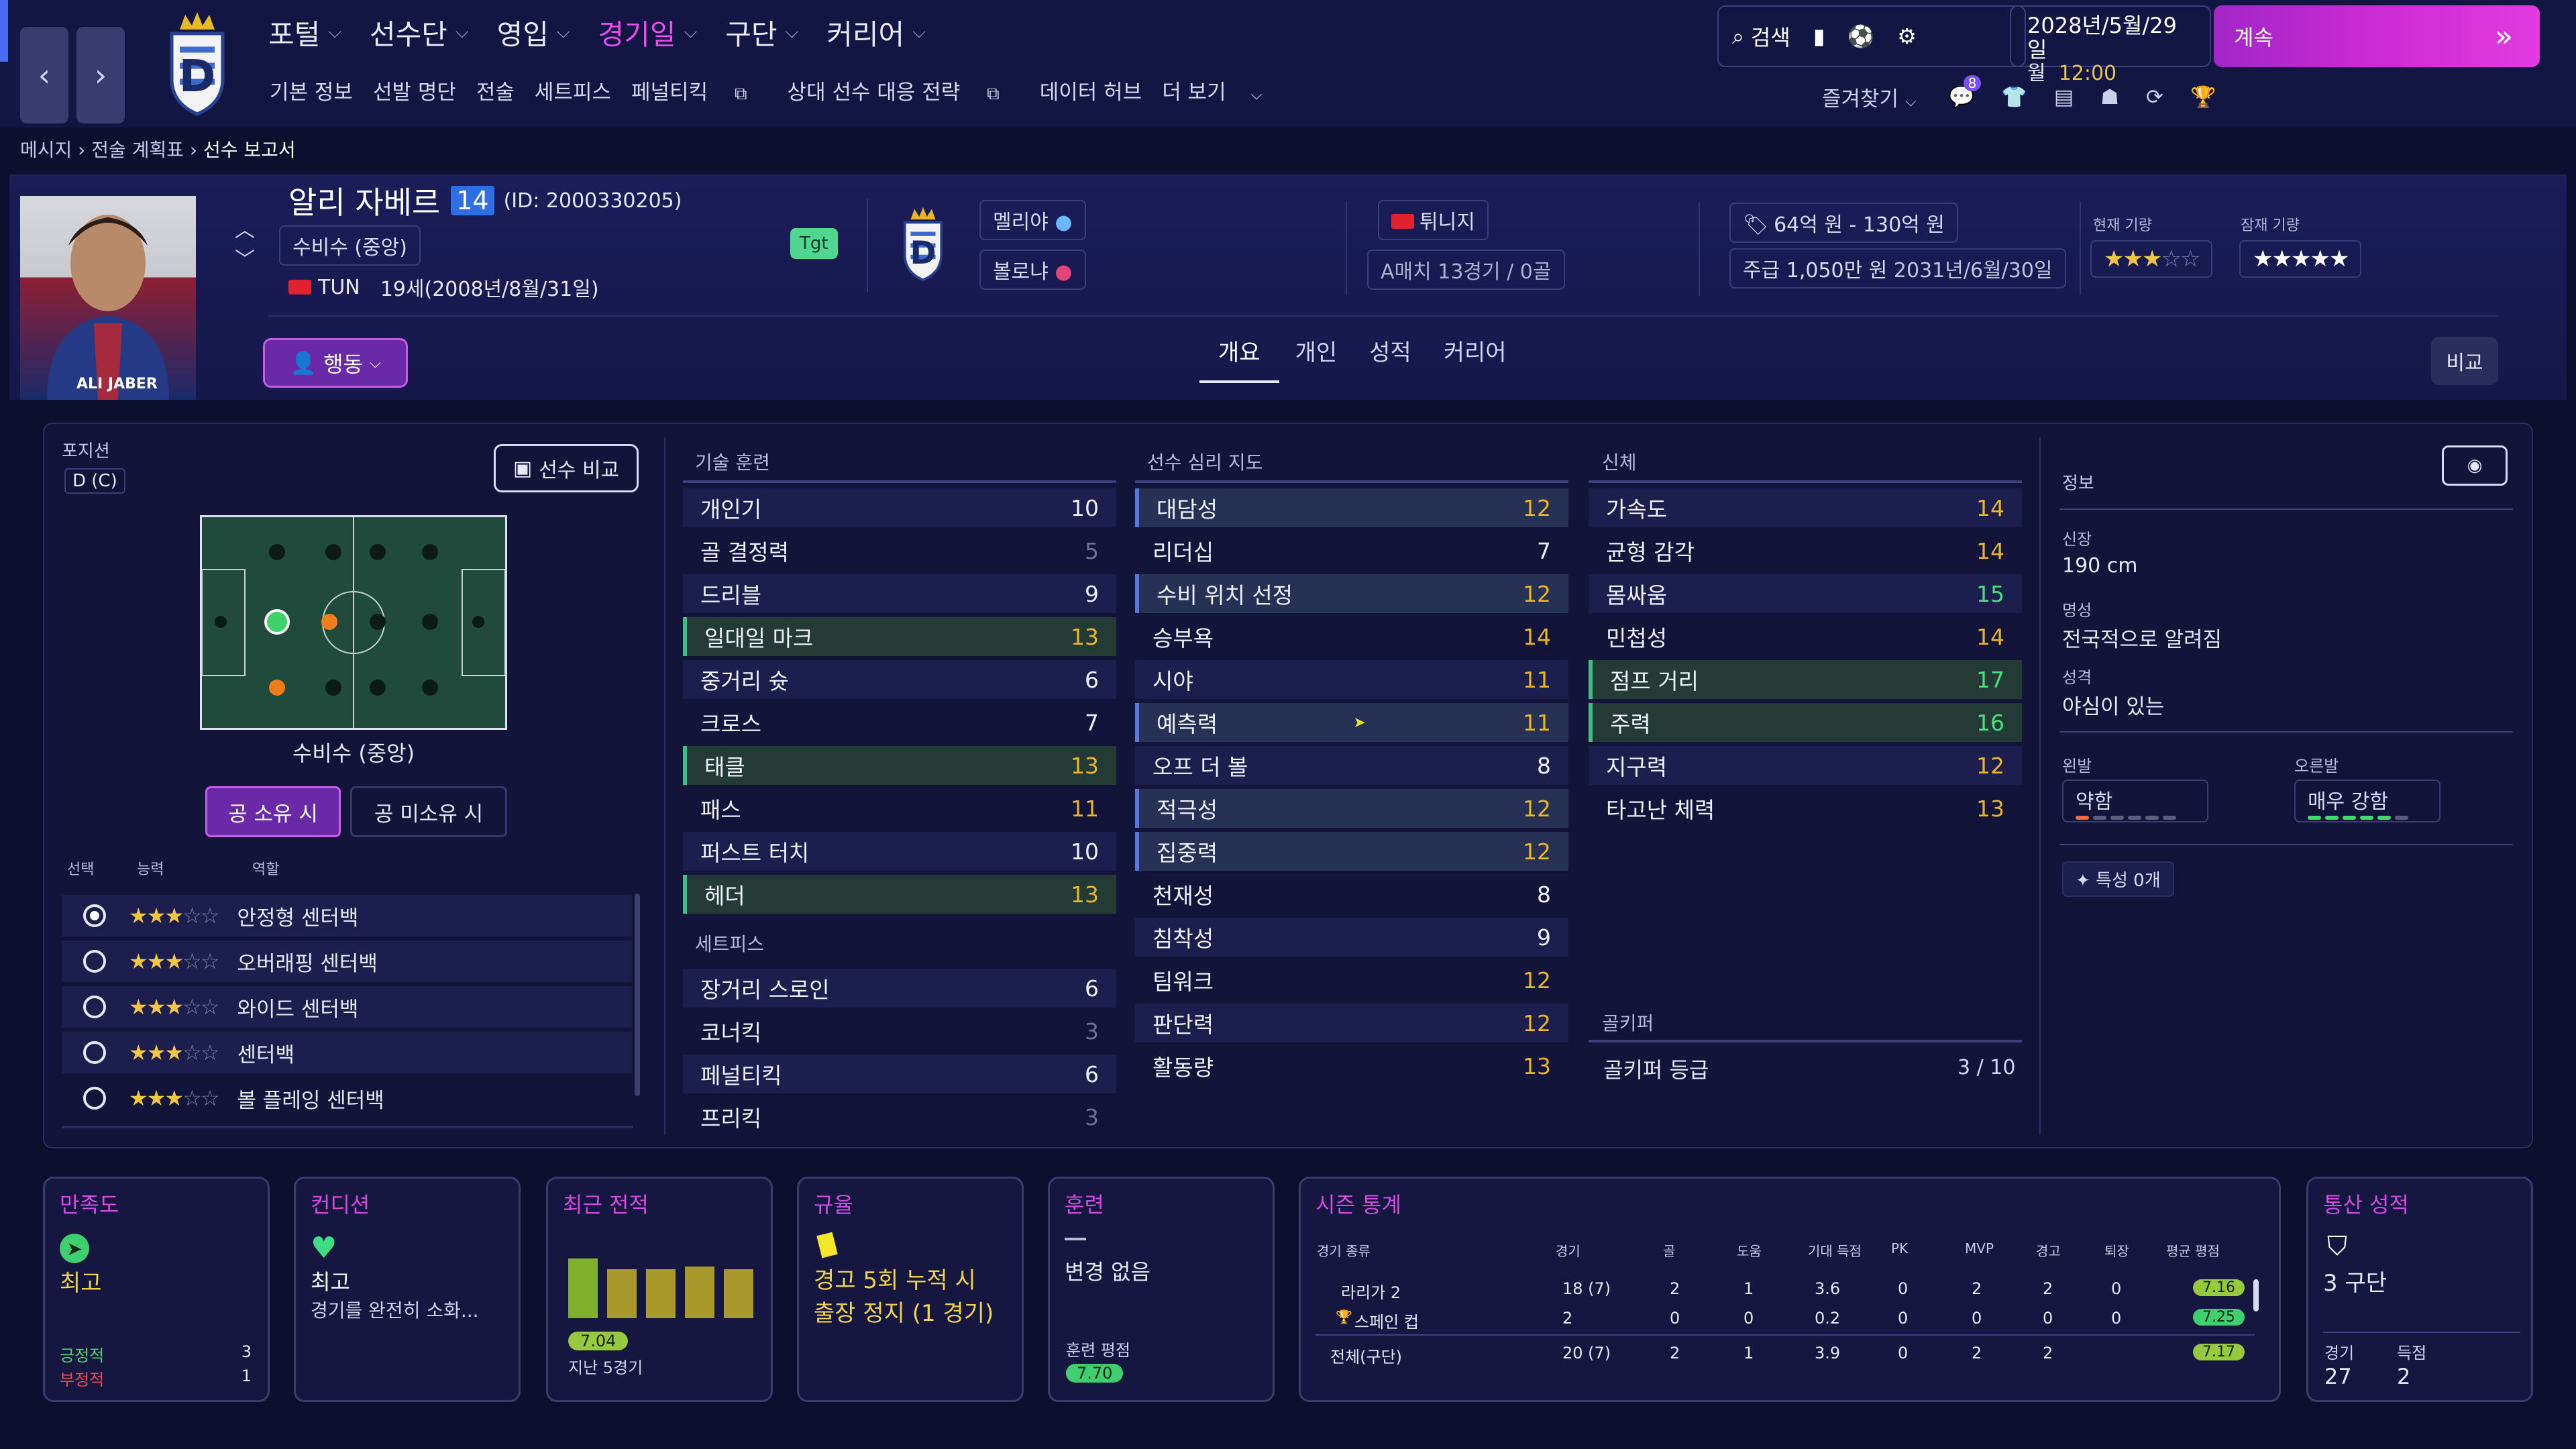 The image size is (2576, 1449). Describe the element at coordinates (2118, 879) in the screenshot. I see `traits-button: ✦ 특성 0개` at that location.